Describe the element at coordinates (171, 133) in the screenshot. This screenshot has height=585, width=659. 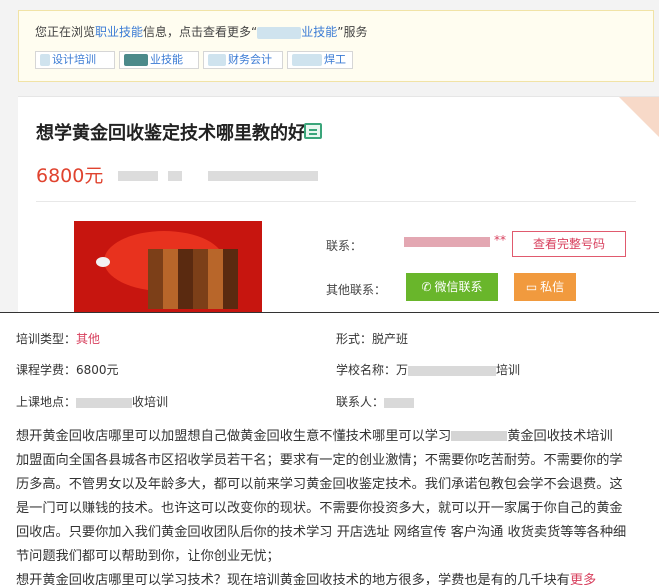
I see `listing-title: 想学黄金回收鉴定技术哪里教的好` at that location.